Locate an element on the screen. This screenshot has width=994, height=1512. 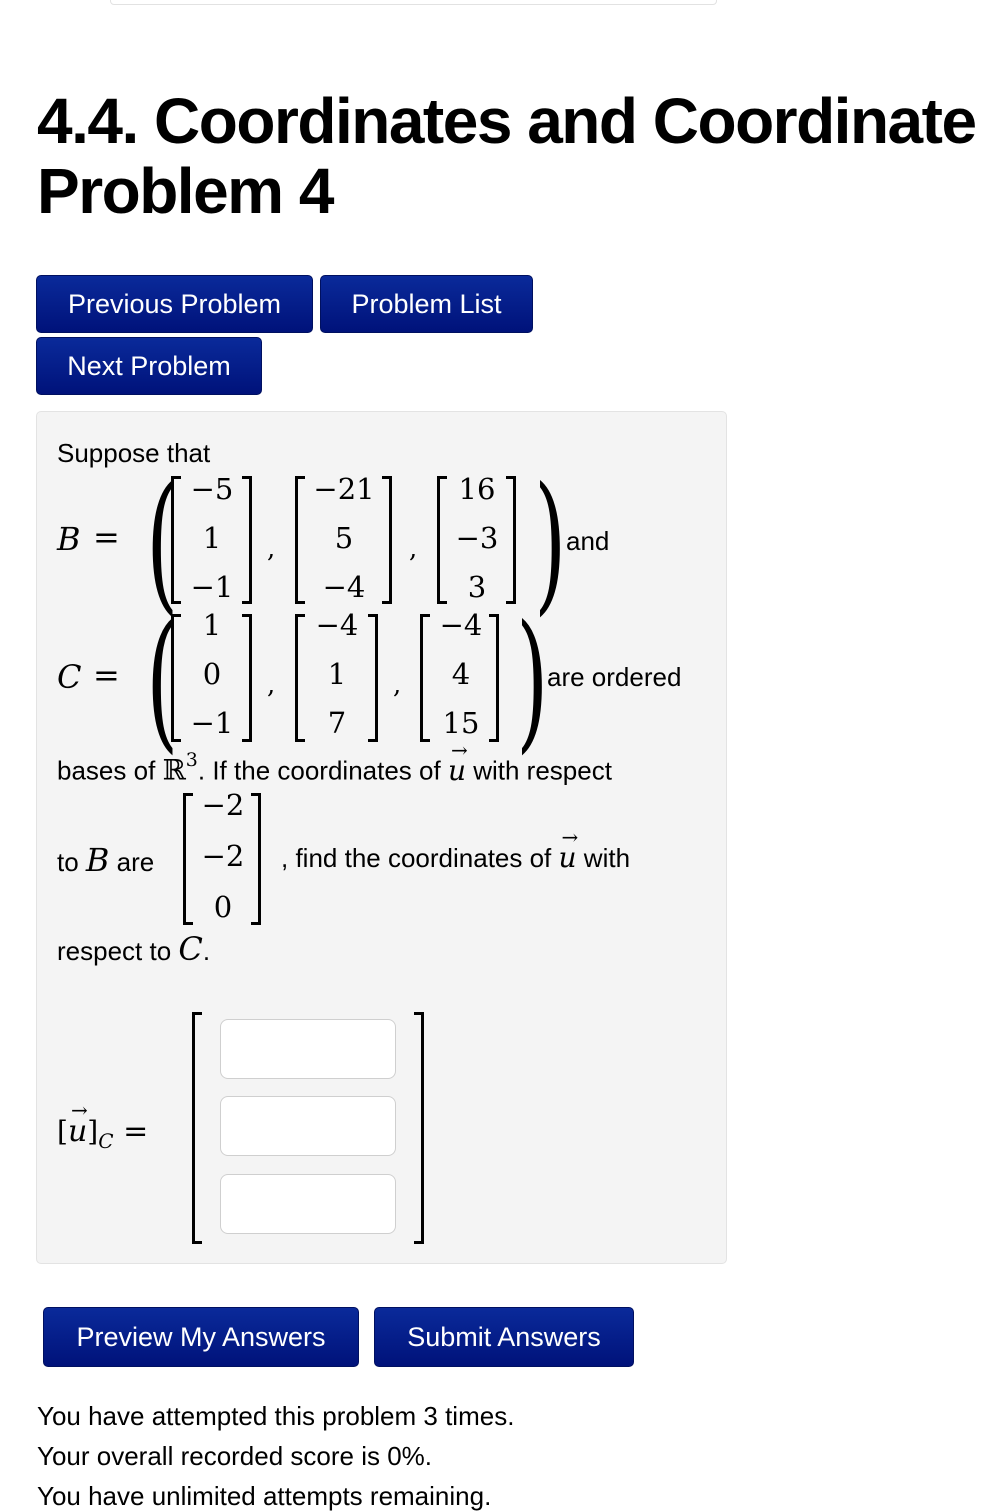
matrix-entry: 4 is located at coordinates (461, 674).